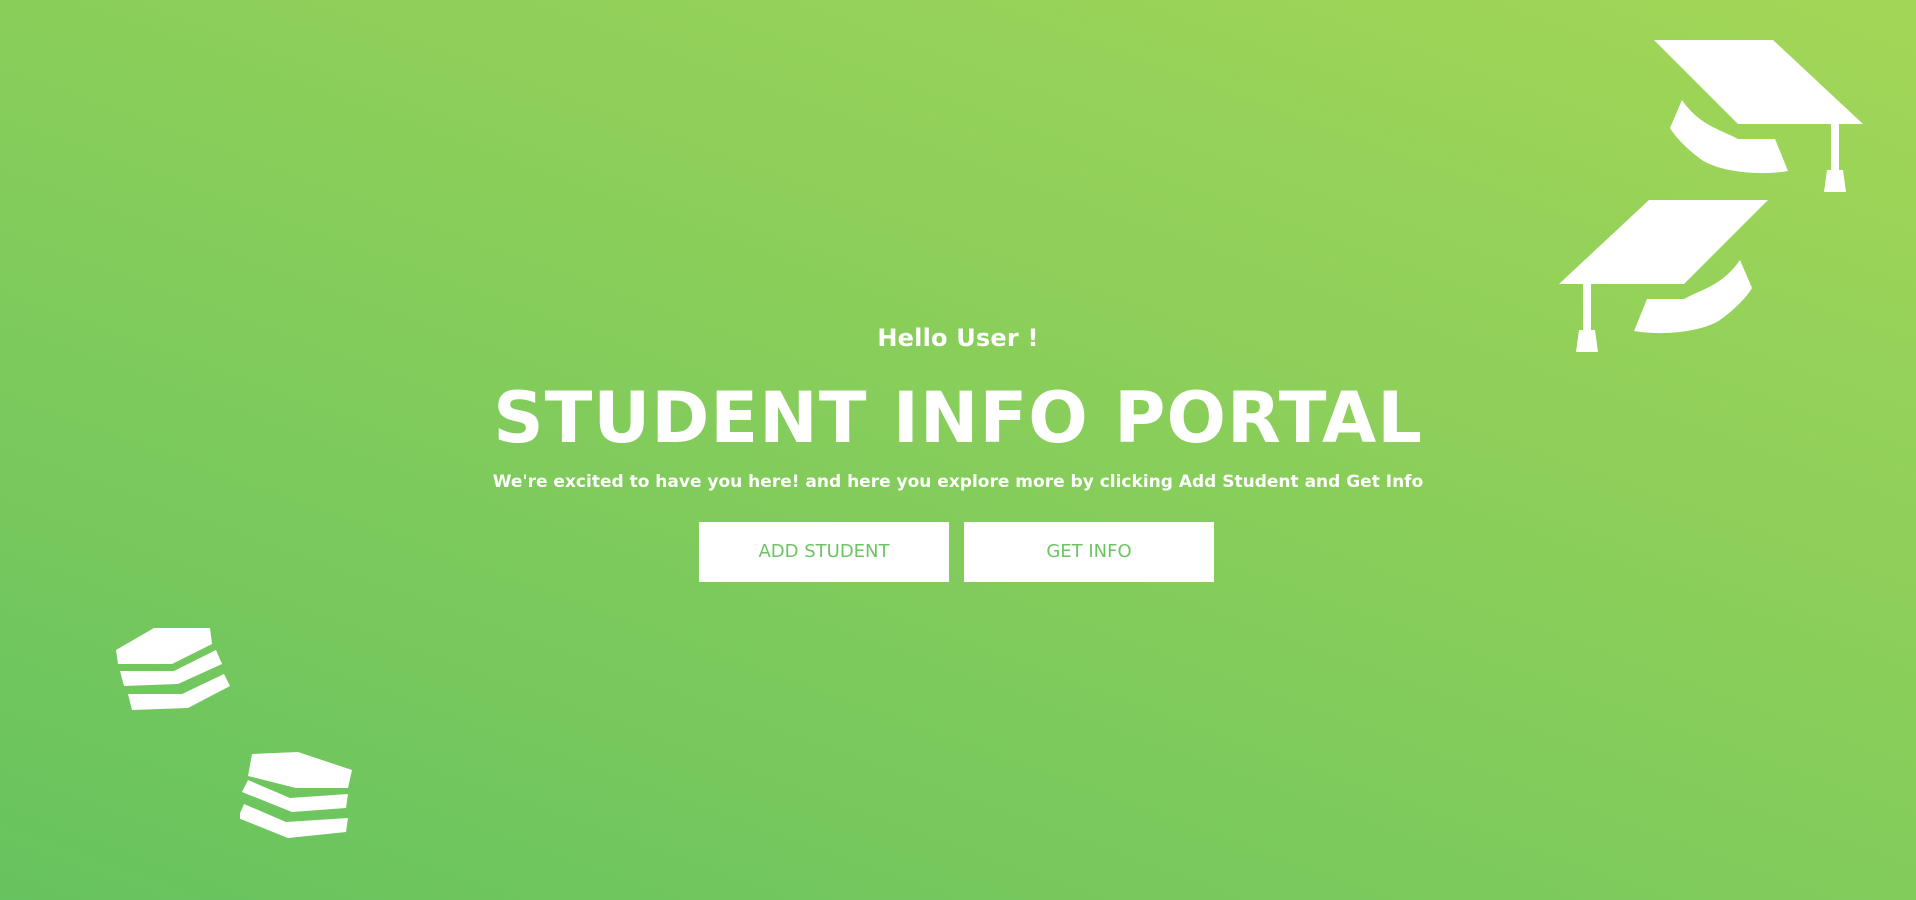 This screenshot has width=1916, height=900. Describe the element at coordinates (824, 552) in the screenshot. I see `add-student-button: ADD STUDENT` at that location.